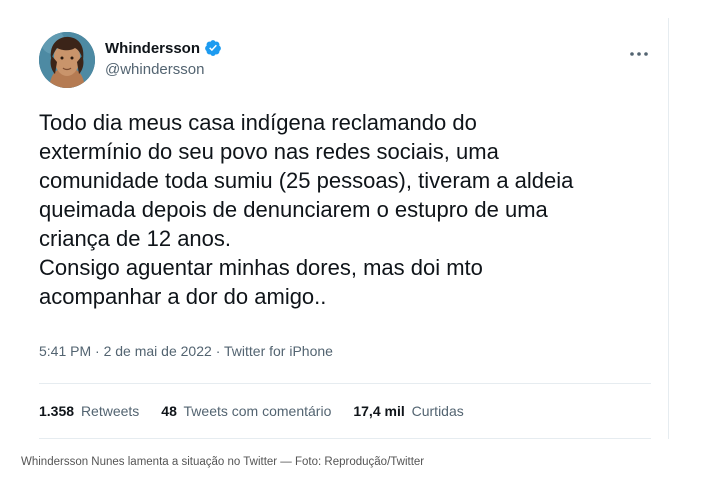 This screenshot has width=701, height=485. What do you see at coordinates (379, 411) in the screenshot?
I see `likes-count: 17,4 mil` at bounding box center [379, 411].